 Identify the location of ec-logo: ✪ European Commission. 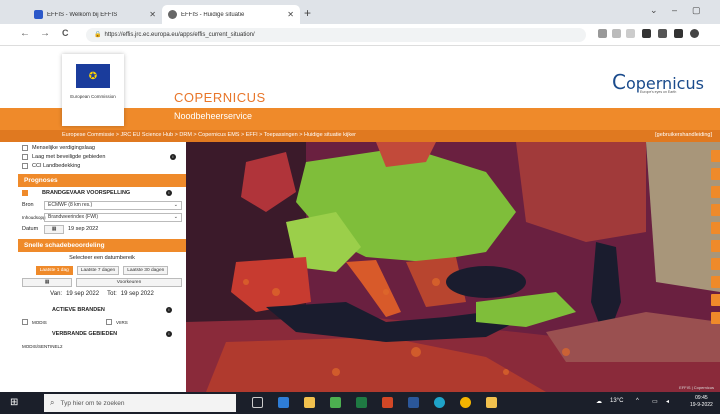
(93, 90).